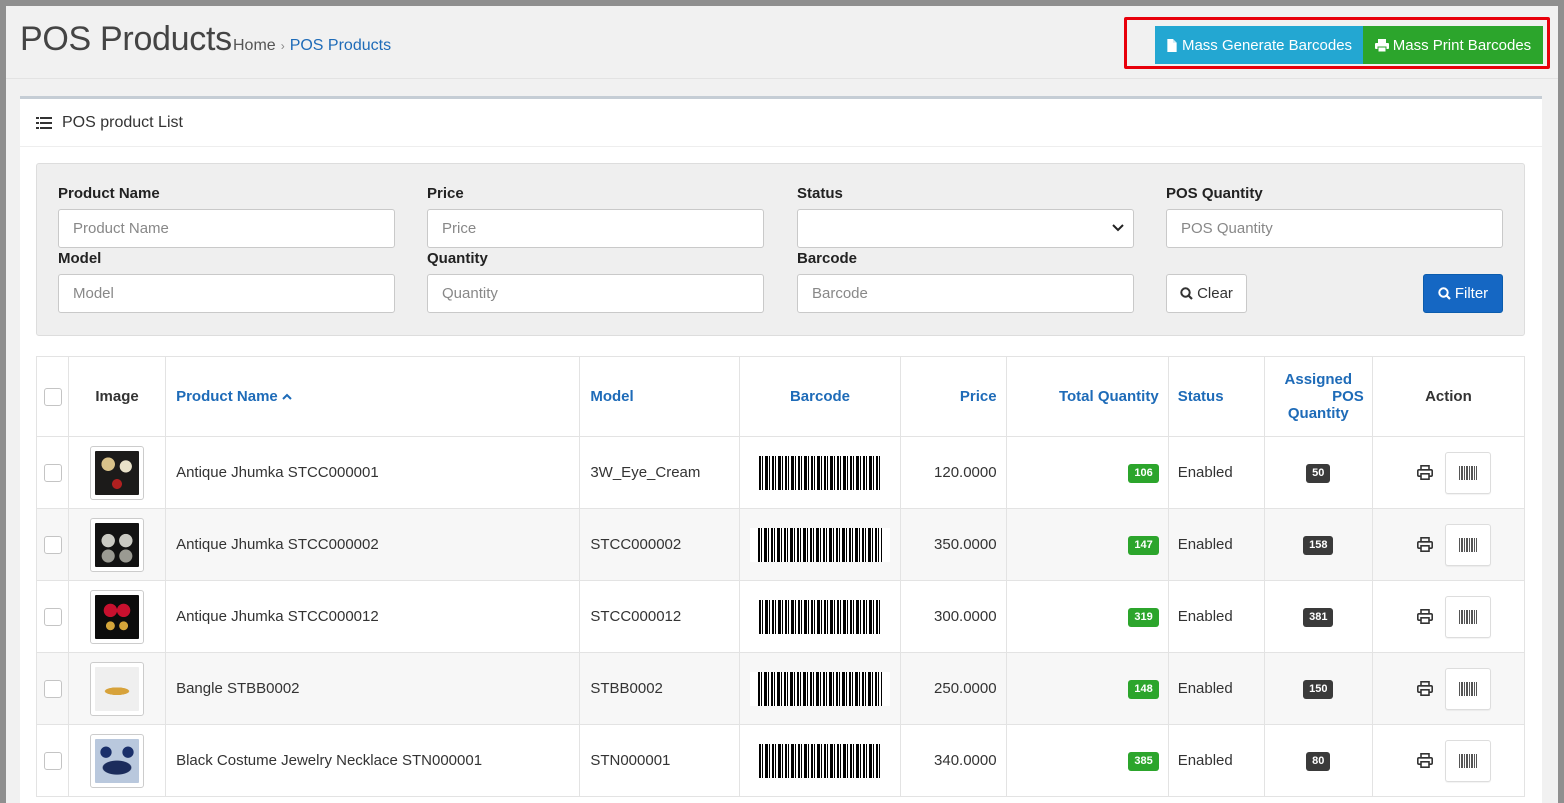  I want to click on product-price: 120.0000, so click(953, 472).